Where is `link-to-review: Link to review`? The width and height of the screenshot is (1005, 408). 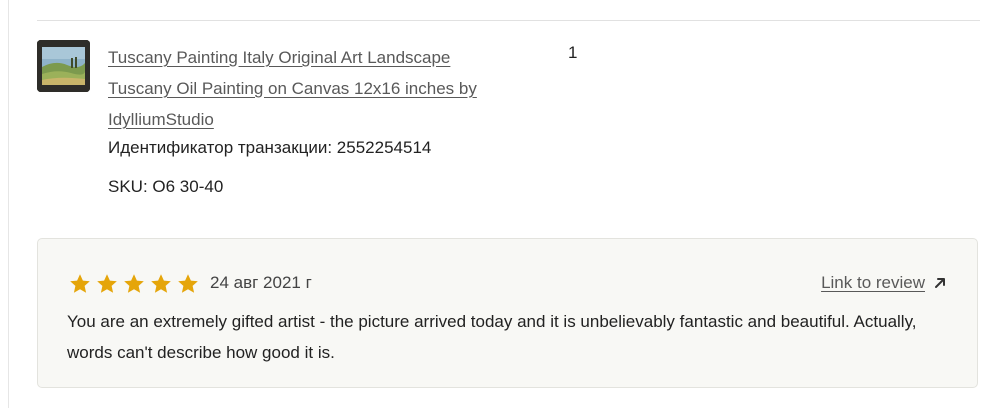
link-to-review: Link to review is located at coordinates (884, 283).